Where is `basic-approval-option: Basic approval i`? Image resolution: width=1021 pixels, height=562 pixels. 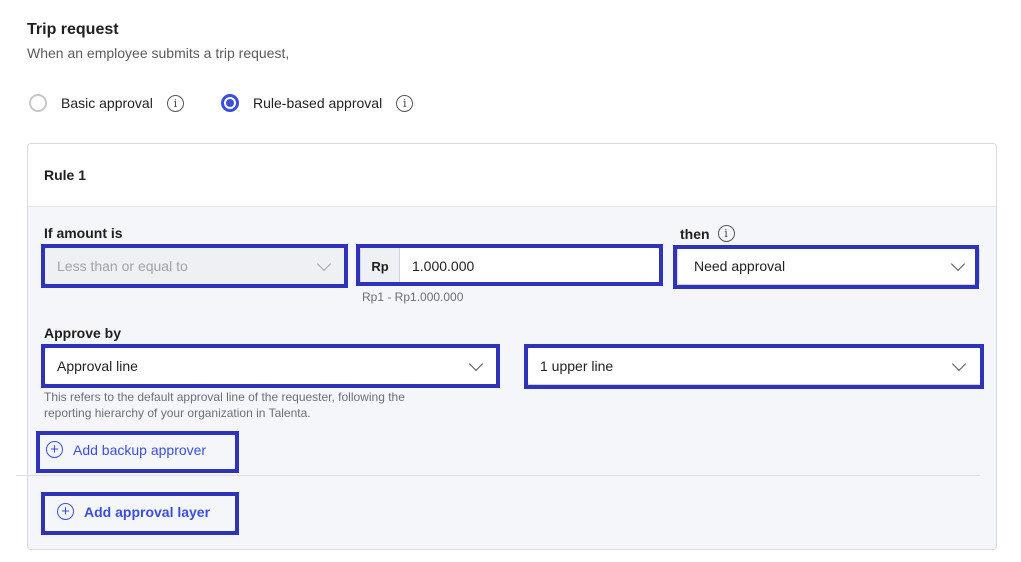
basic-approval-option: Basic approval i is located at coordinates (106, 103).